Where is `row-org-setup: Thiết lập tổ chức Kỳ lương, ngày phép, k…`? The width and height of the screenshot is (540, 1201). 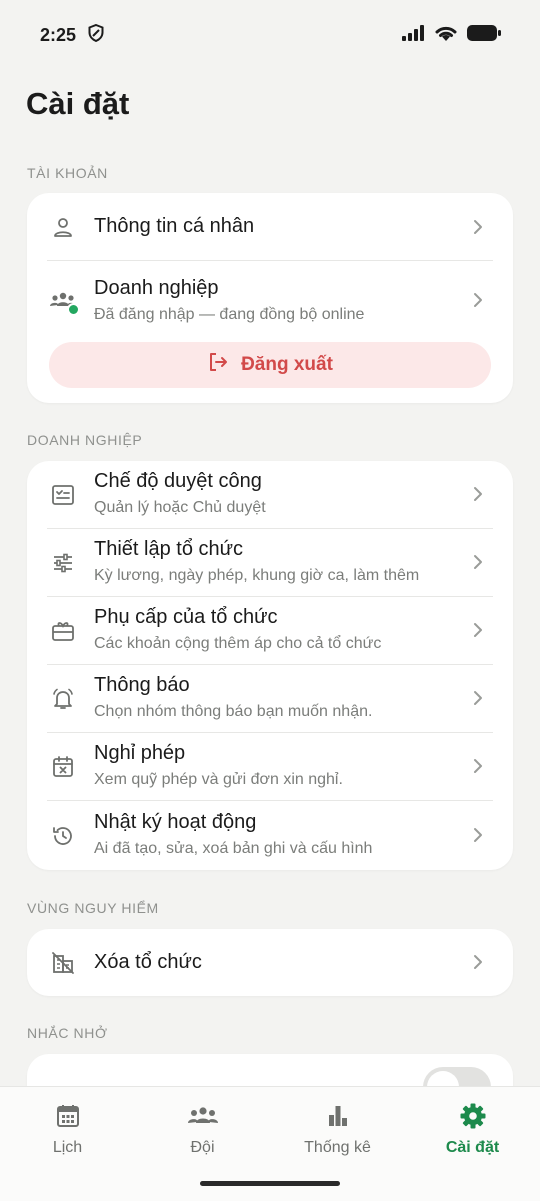 row-org-setup: Thiết lập tổ chức Kỳ lương, ngày phép, k… is located at coordinates (270, 562).